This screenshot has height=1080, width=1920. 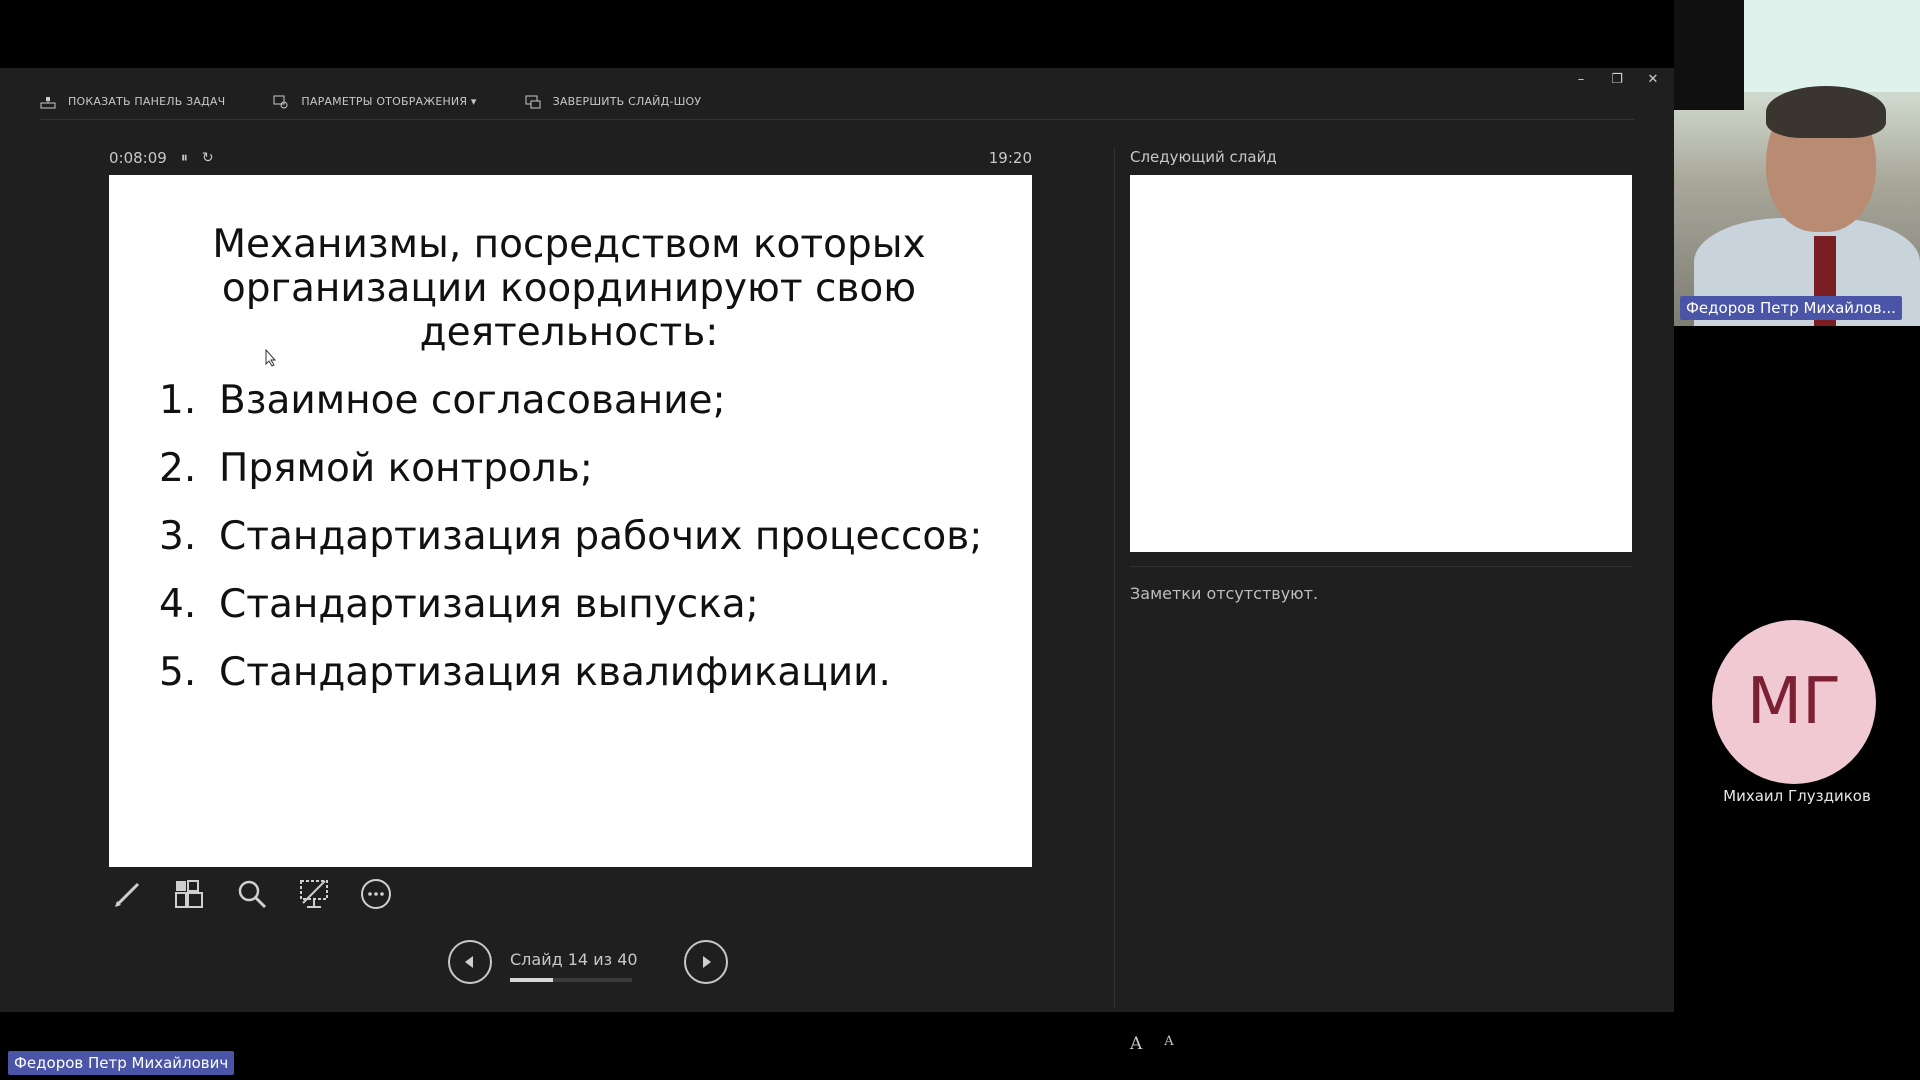 I want to click on see-all-slides-button, so click(x=190, y=894).